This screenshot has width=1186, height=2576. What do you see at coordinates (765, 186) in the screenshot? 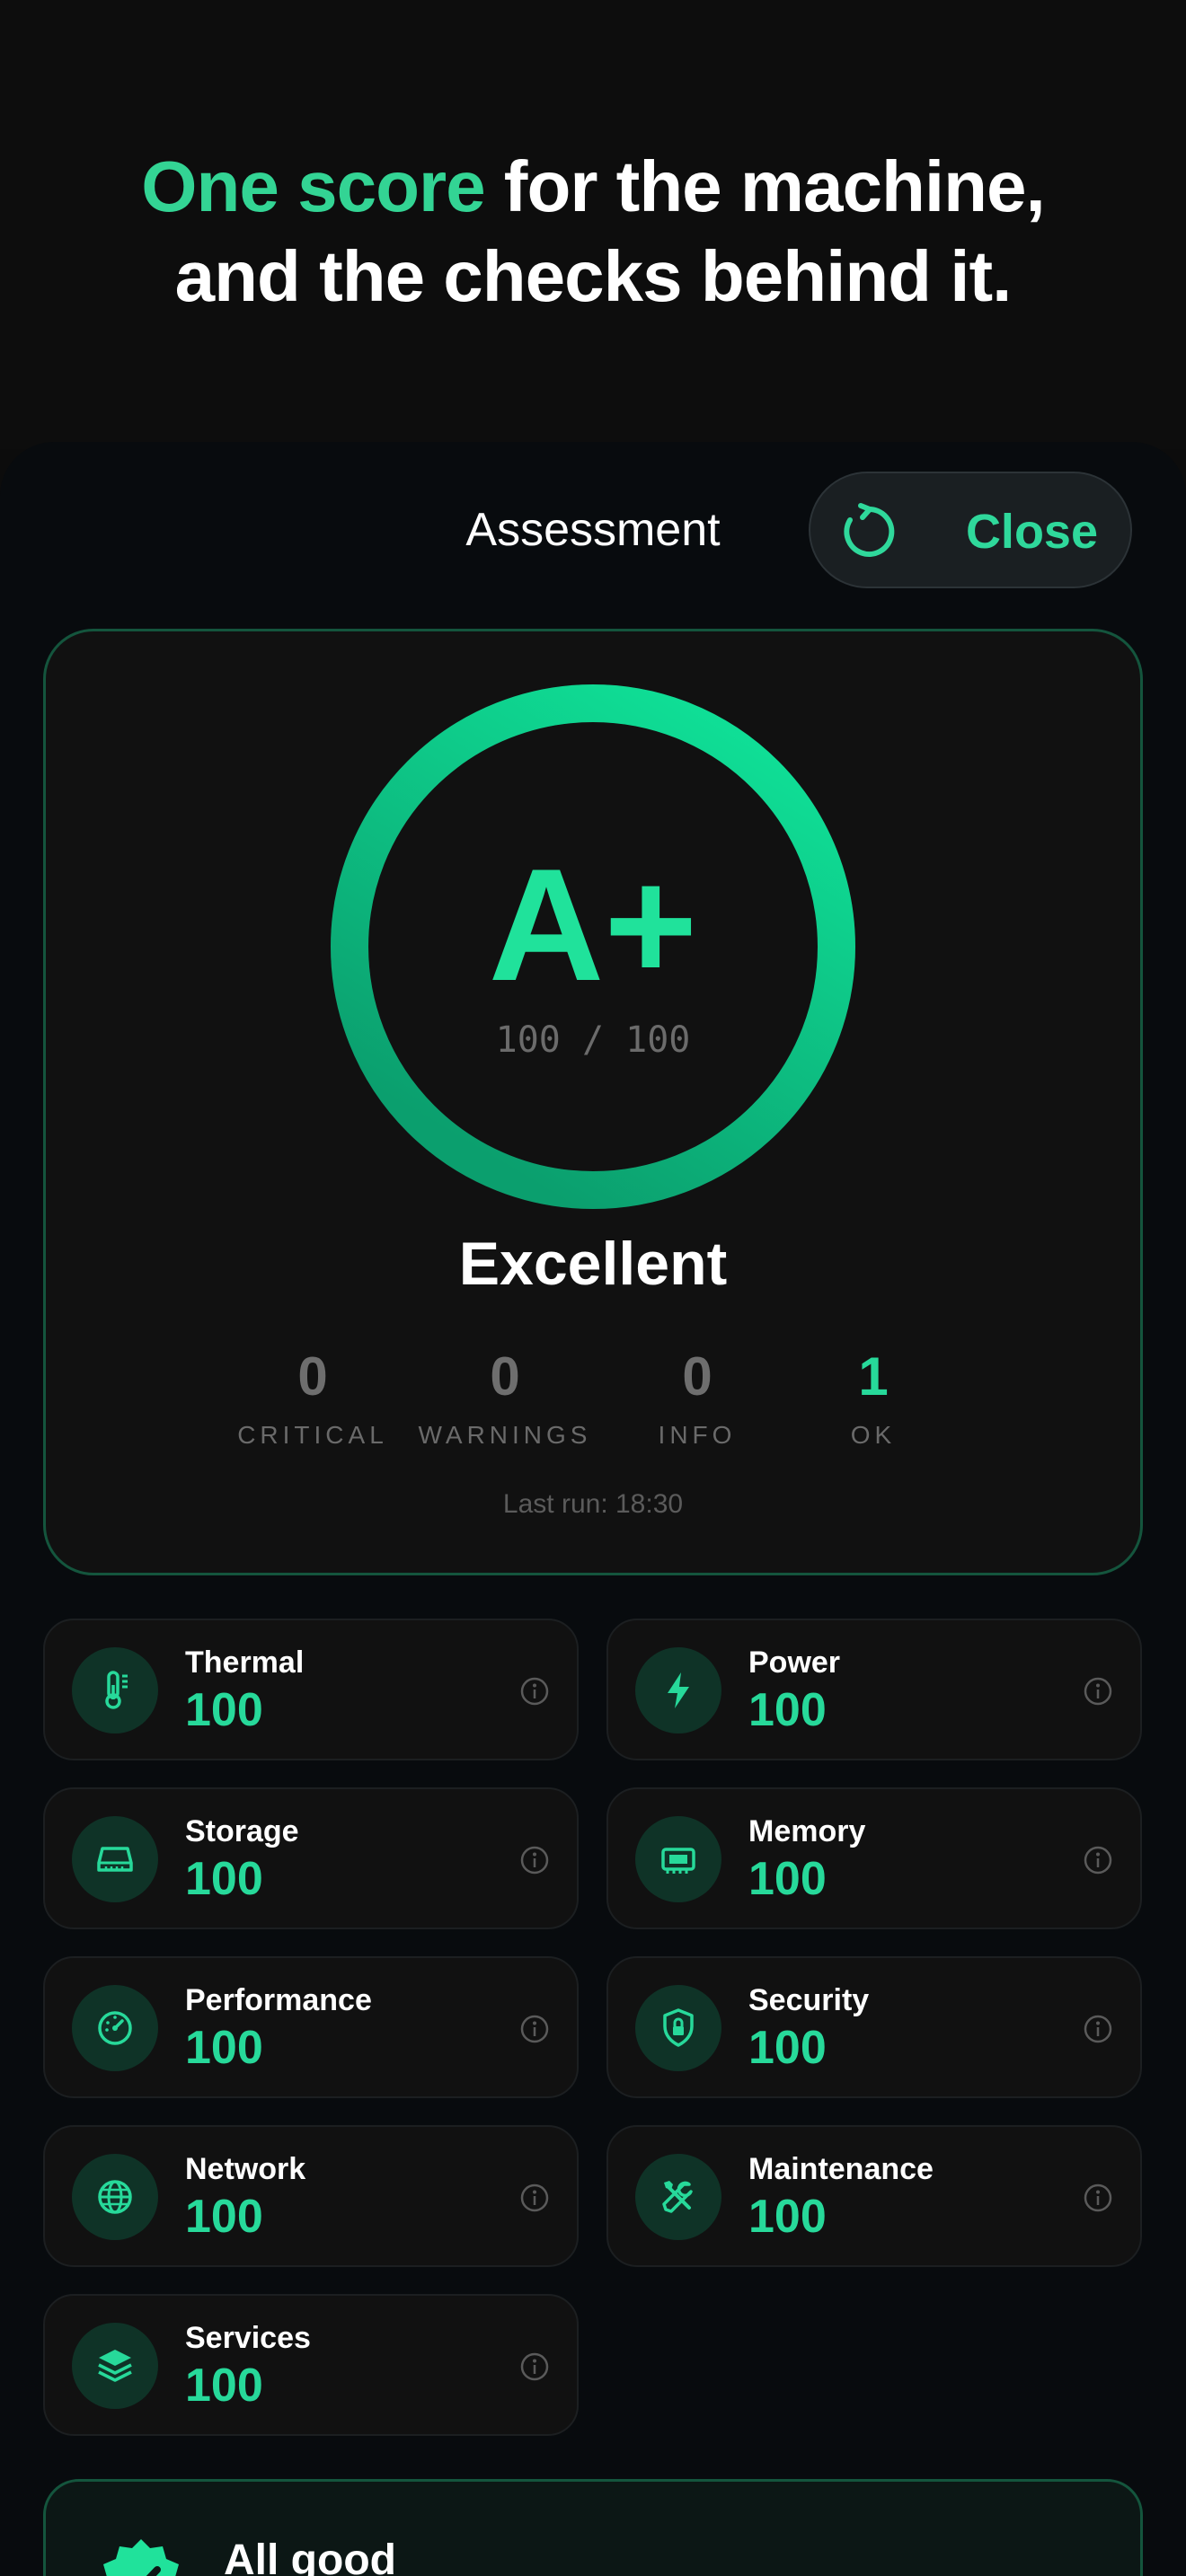
I see `headline-rest: for the machine,` at bounding box center [765, 186].